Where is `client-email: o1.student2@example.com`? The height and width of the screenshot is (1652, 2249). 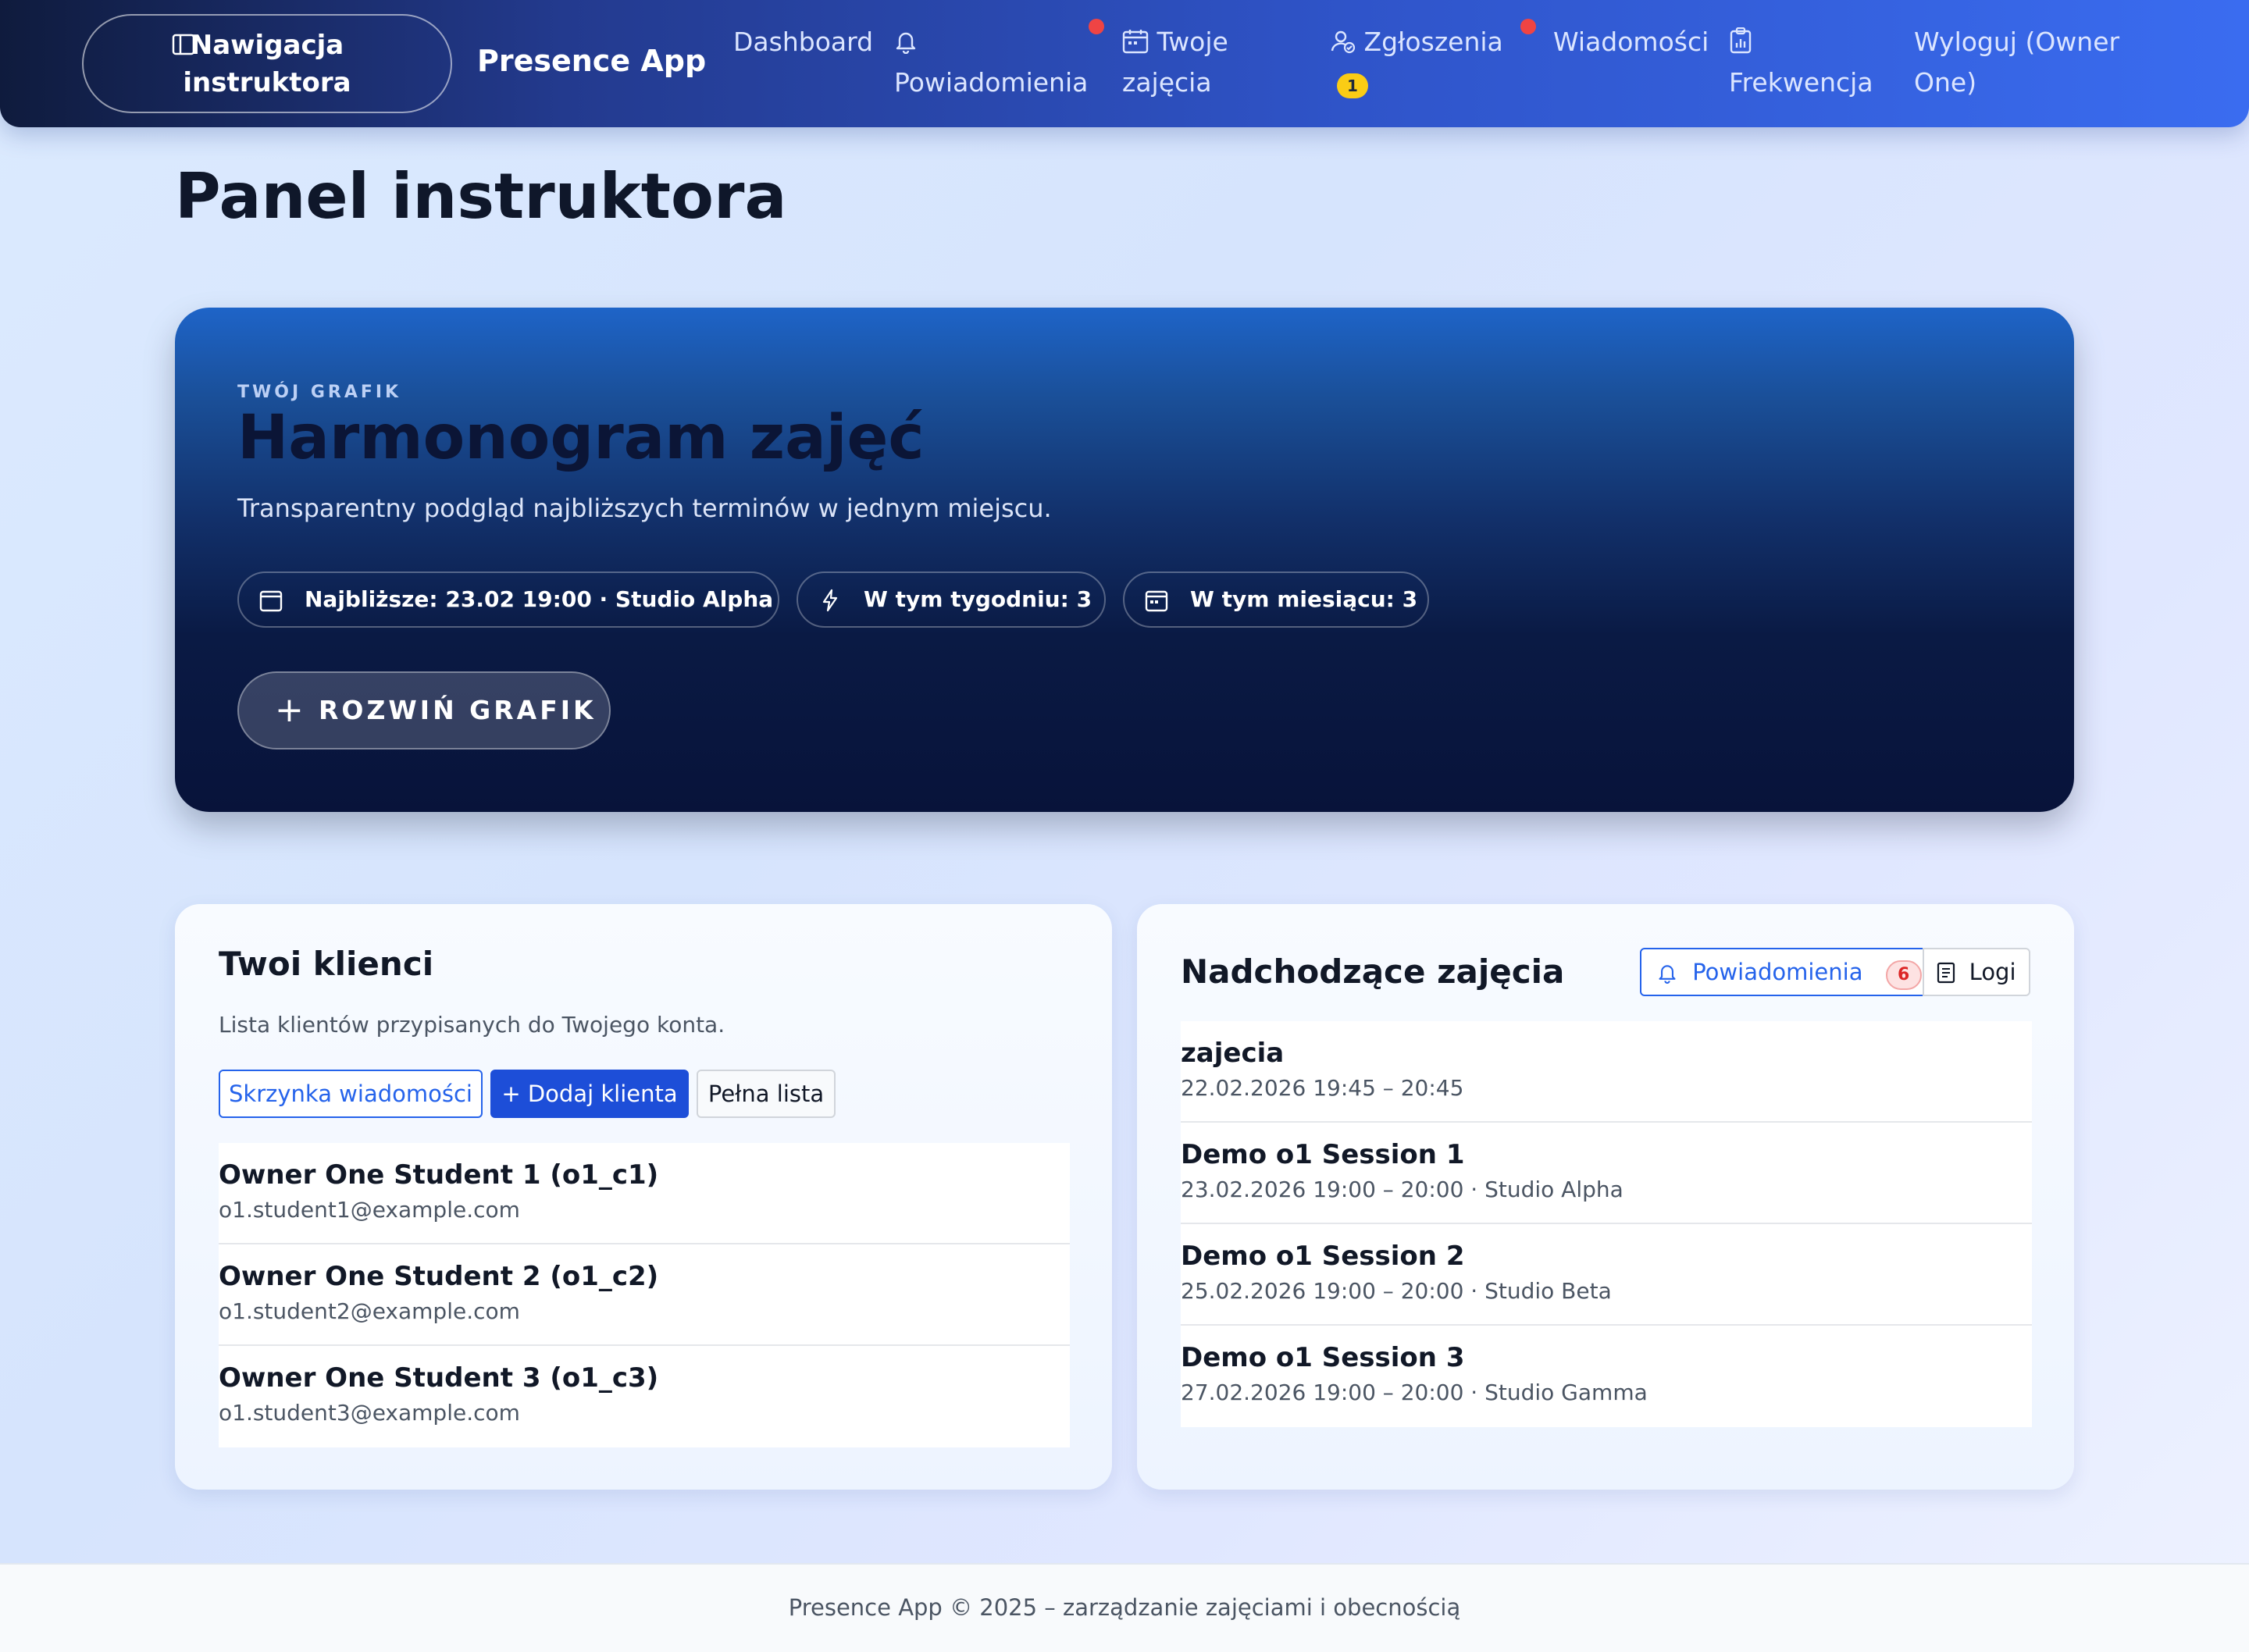
client-email: o1.student2@example.com is located at coordinates (369, 1311).